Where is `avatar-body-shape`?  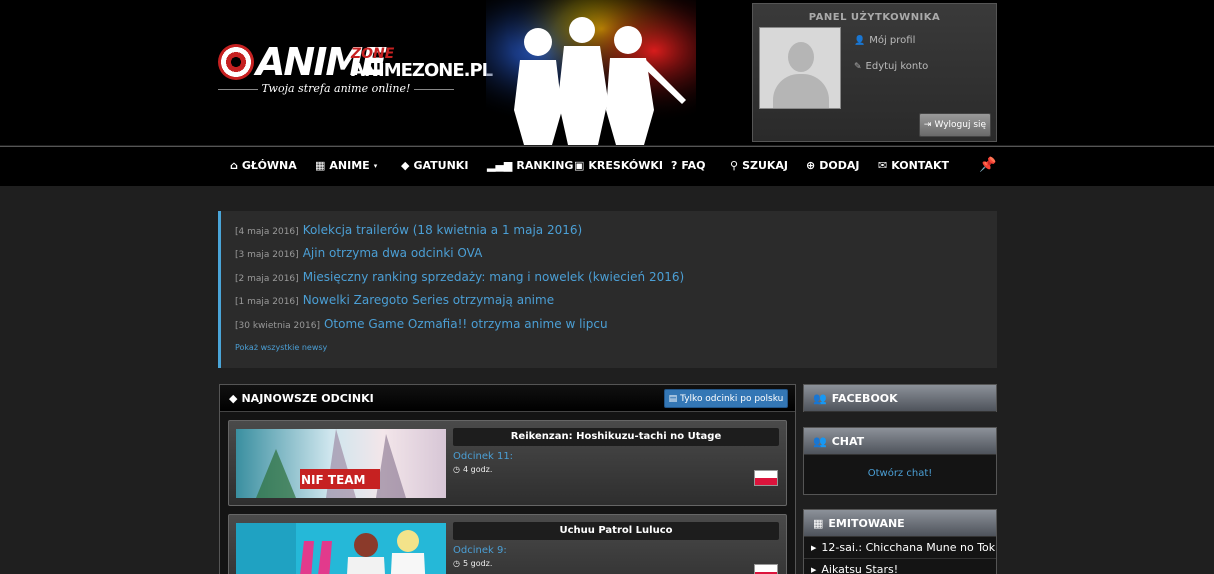
avatar-body-shape is located at coordinates (801, 91).